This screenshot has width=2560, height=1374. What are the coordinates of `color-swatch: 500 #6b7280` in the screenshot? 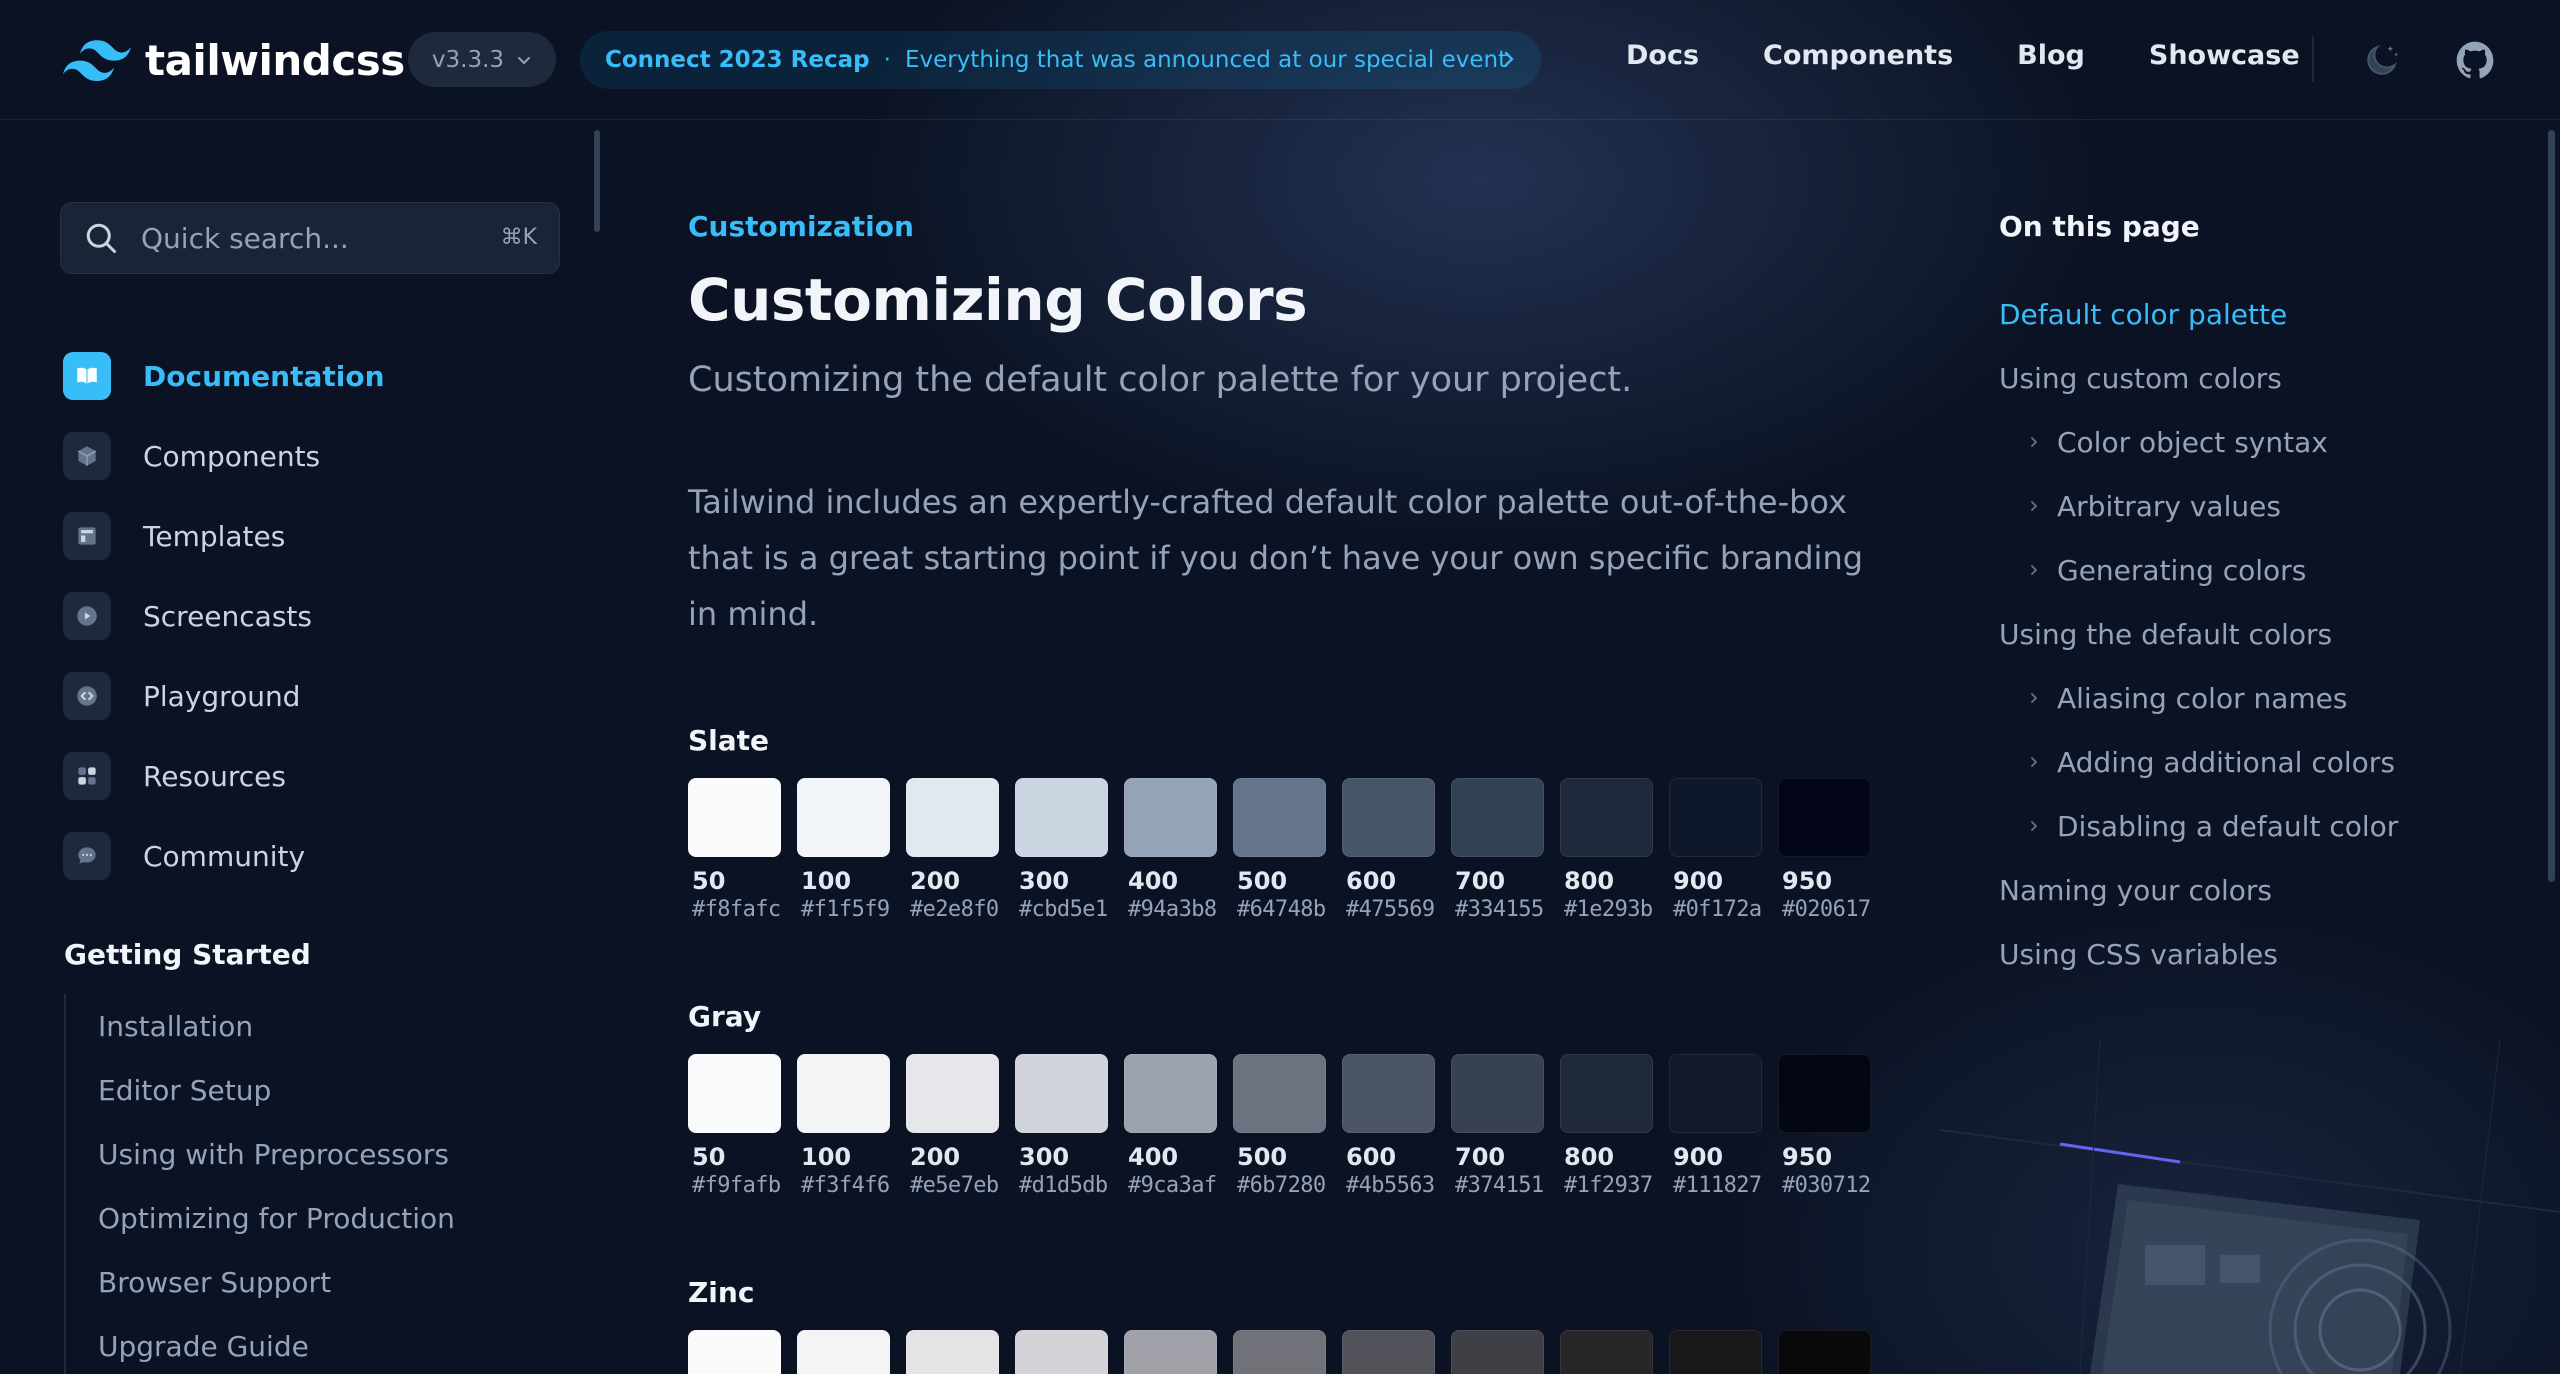 It's located at (1279, 1126).